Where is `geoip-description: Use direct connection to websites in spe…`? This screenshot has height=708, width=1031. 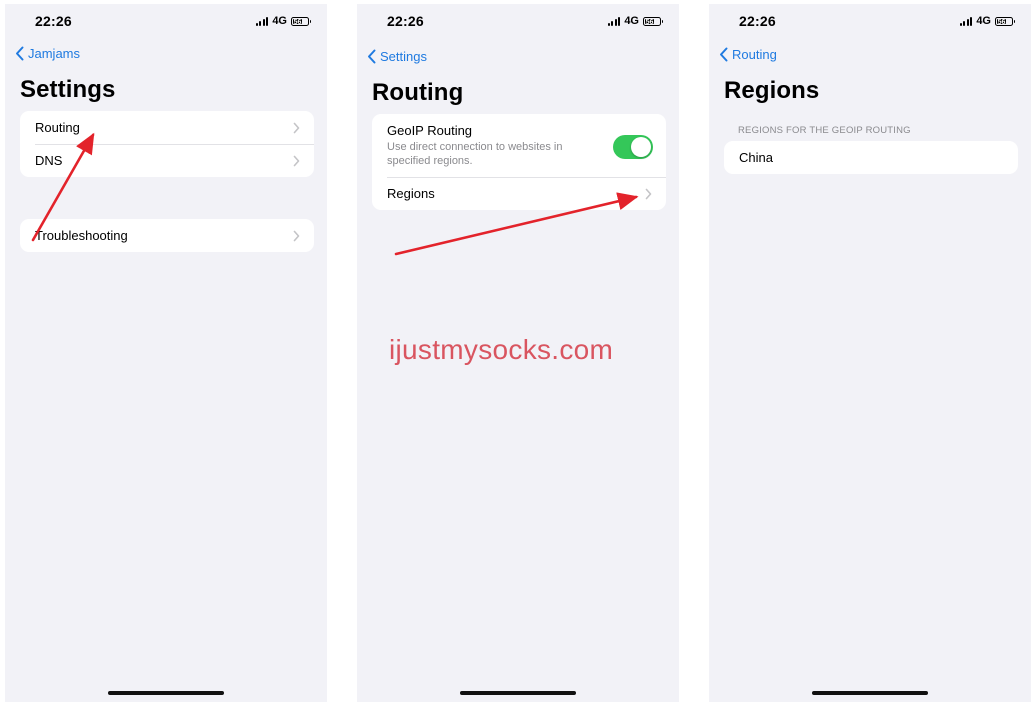 geoip-description: Use direct connection to websites in spe… is located at coordinates (475, 154).